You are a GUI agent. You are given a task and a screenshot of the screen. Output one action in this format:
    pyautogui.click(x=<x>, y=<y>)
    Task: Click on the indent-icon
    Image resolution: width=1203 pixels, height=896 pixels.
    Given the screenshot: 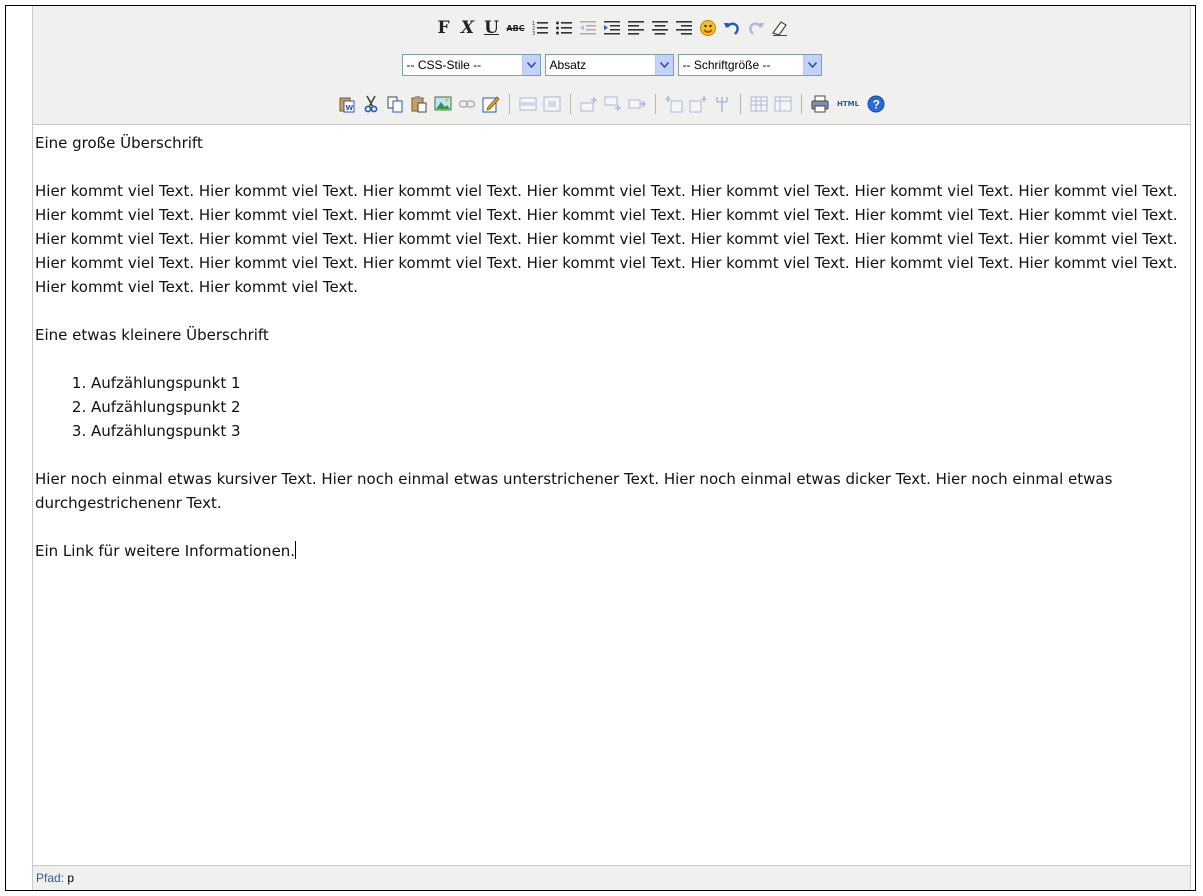 What is the action you would take?
    pyautogui.click(x=611, y=28)
    